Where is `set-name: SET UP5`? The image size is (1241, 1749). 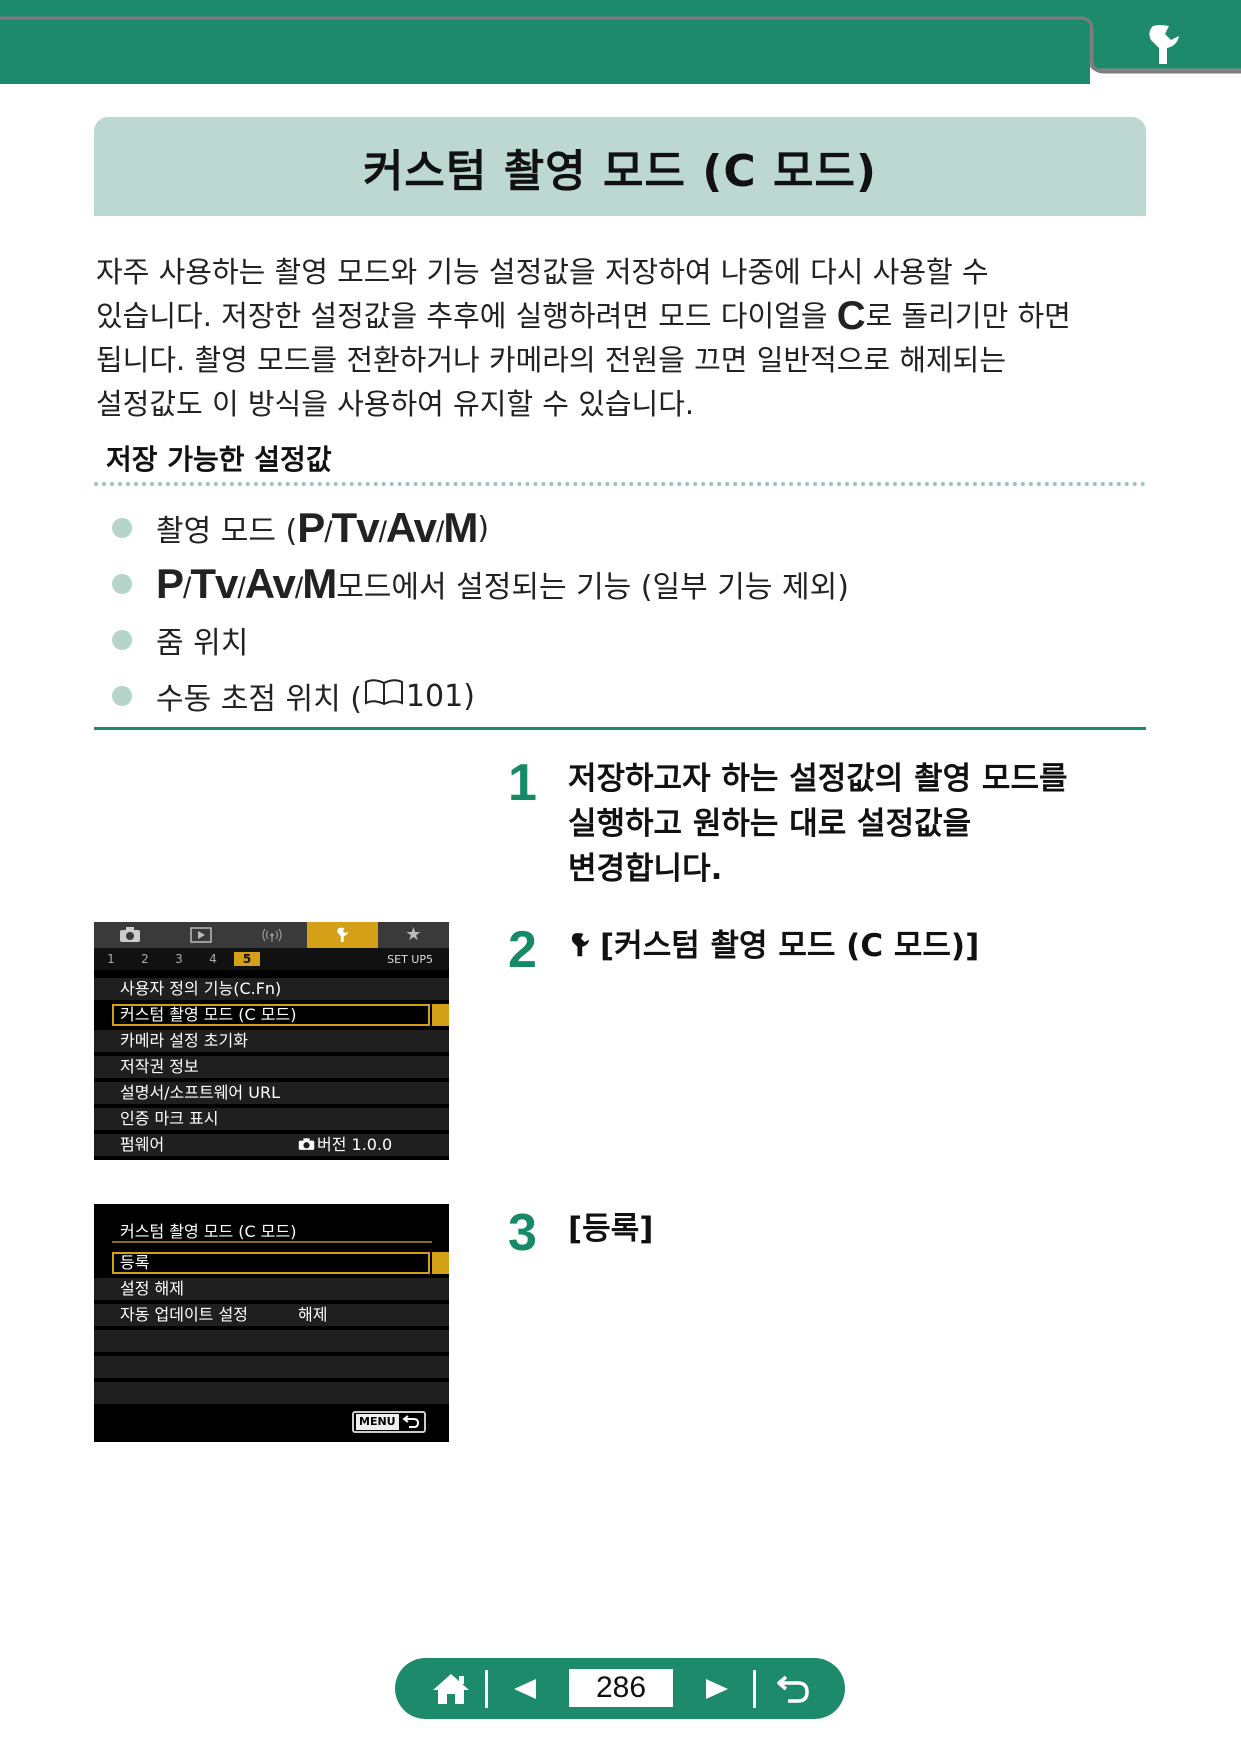
set-name: SET UP5 is located at coordinates (410, 959).